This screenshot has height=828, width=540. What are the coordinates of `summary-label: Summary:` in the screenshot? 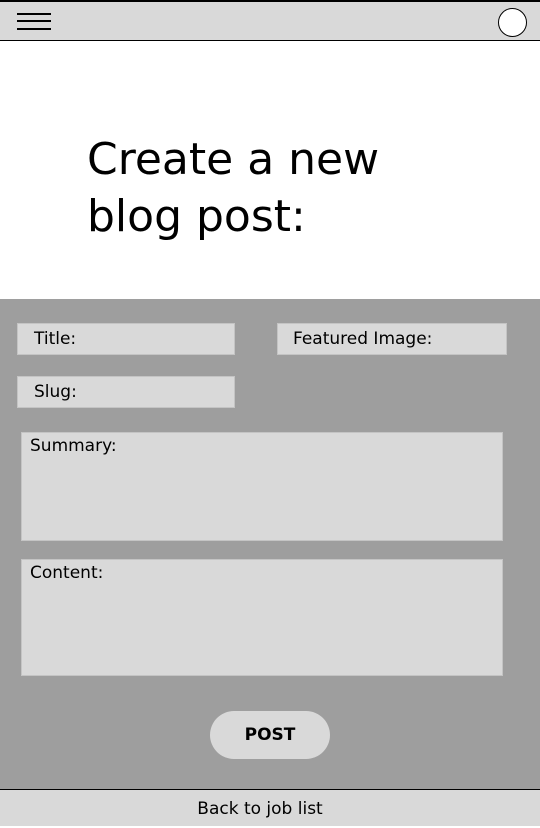 It's located at (73, 446).